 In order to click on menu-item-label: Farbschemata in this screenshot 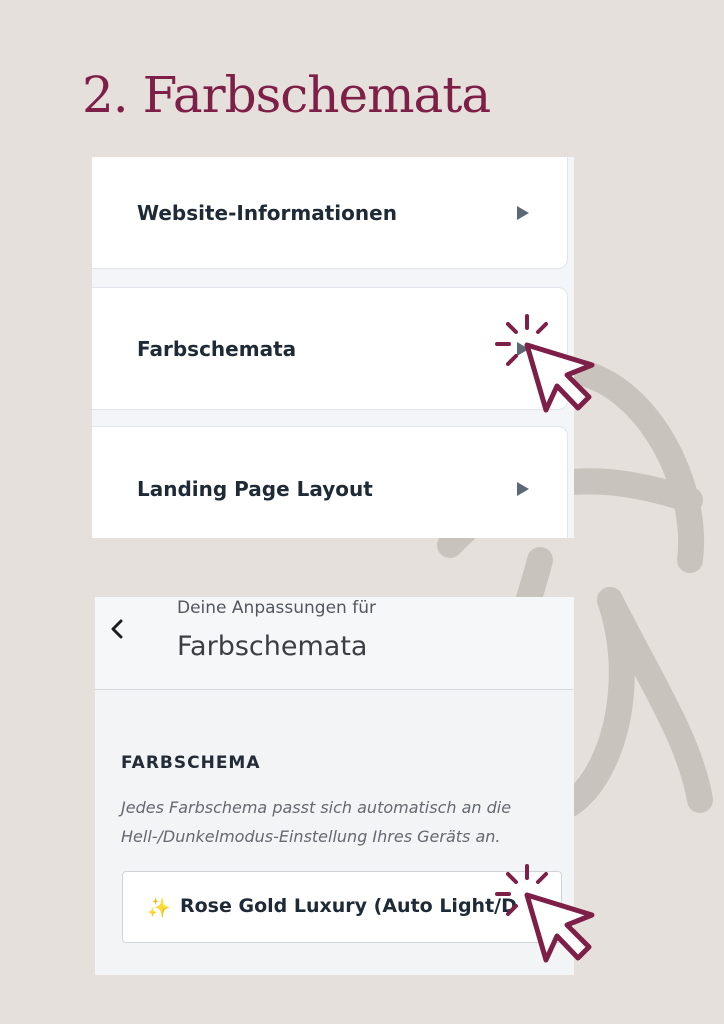, I will do `click(217, 348)`.